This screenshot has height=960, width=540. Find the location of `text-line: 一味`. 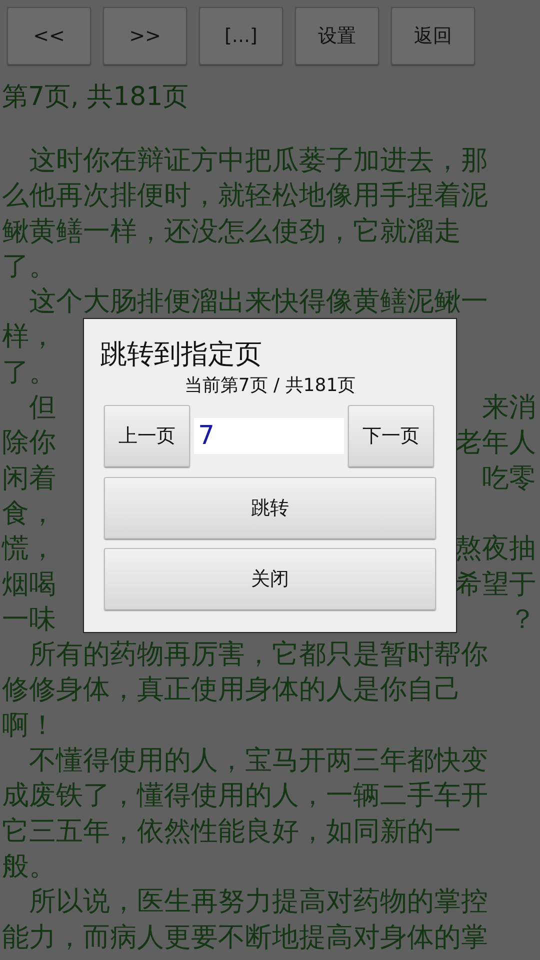

text-line: 一味 is located at coordinates (29, 619).